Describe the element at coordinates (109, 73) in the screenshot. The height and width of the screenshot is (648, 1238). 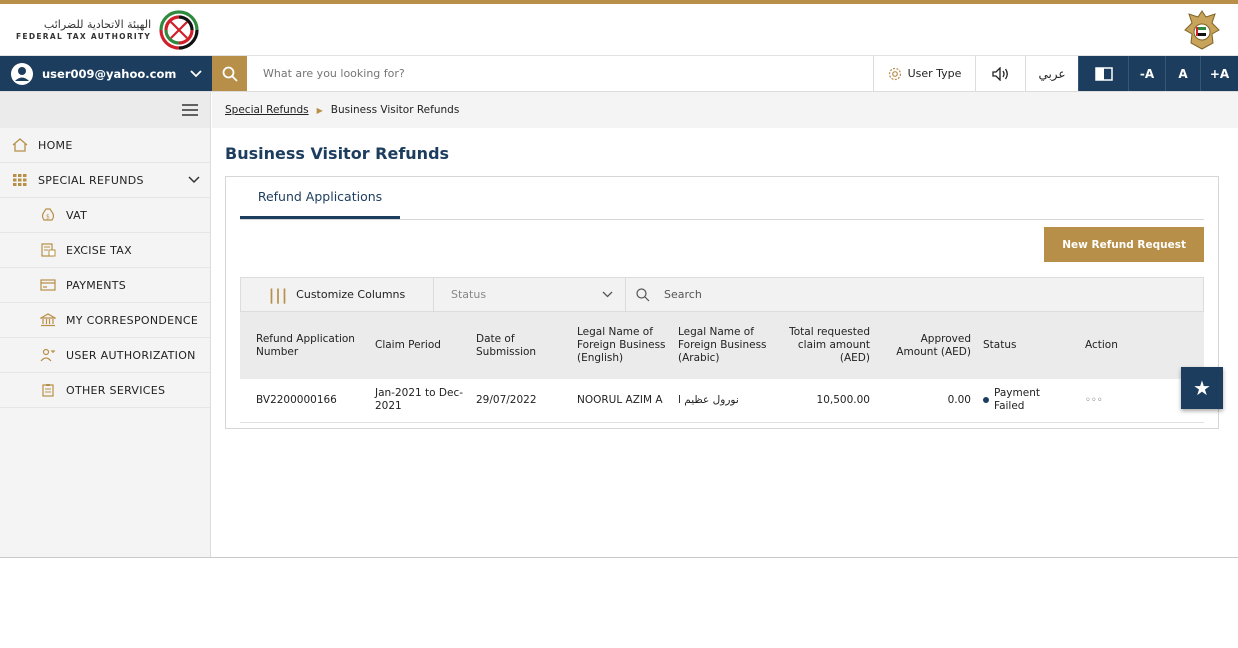
I see `user-email: user009@yahoo.com` at that location.